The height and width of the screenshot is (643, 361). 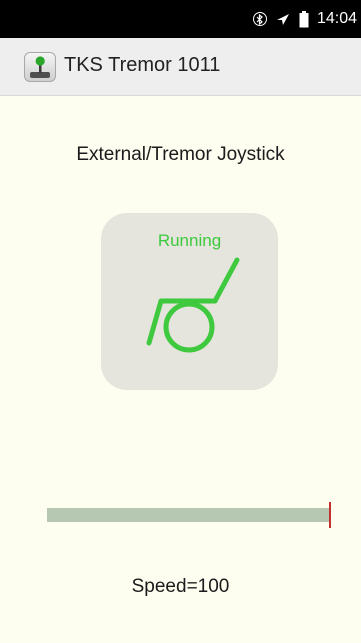 What do you see at coordinates (193, 305) in the screenshot?
I see `wheelchair-icon` at bounding box center [193, 305].